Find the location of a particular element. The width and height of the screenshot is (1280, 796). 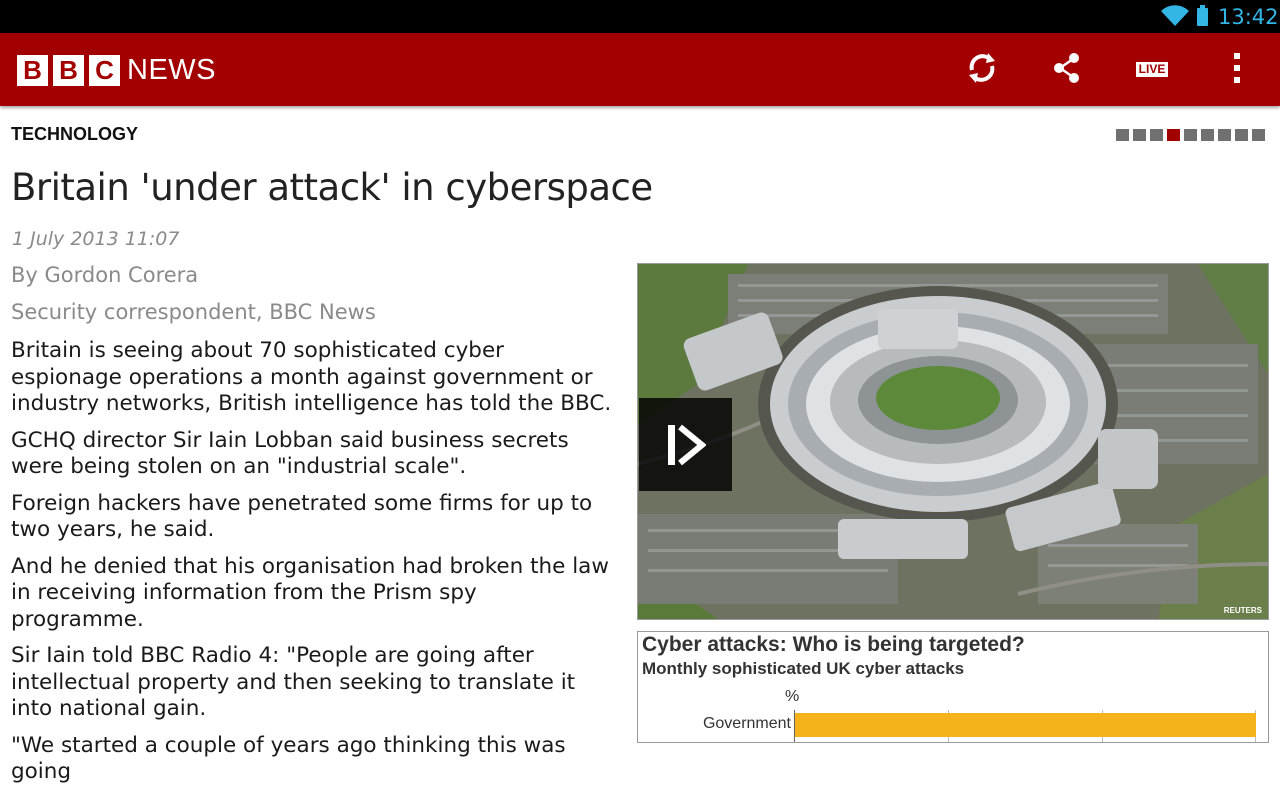

article-date: 1 July 2013 11:07 is located at coordinates (96, 239).